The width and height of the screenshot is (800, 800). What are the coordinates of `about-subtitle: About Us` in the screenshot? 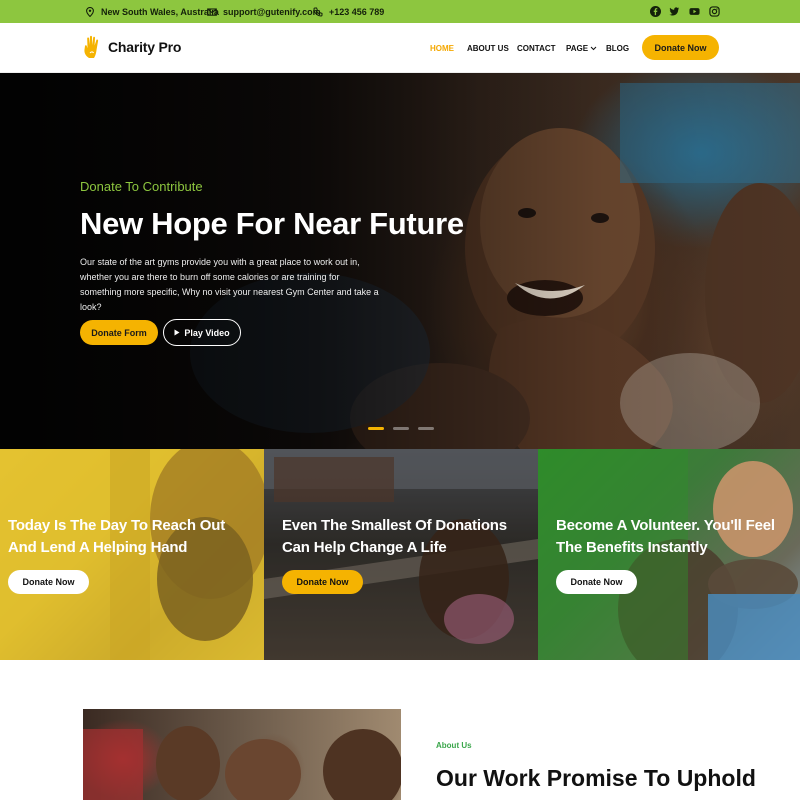 It's located at (454, 745).